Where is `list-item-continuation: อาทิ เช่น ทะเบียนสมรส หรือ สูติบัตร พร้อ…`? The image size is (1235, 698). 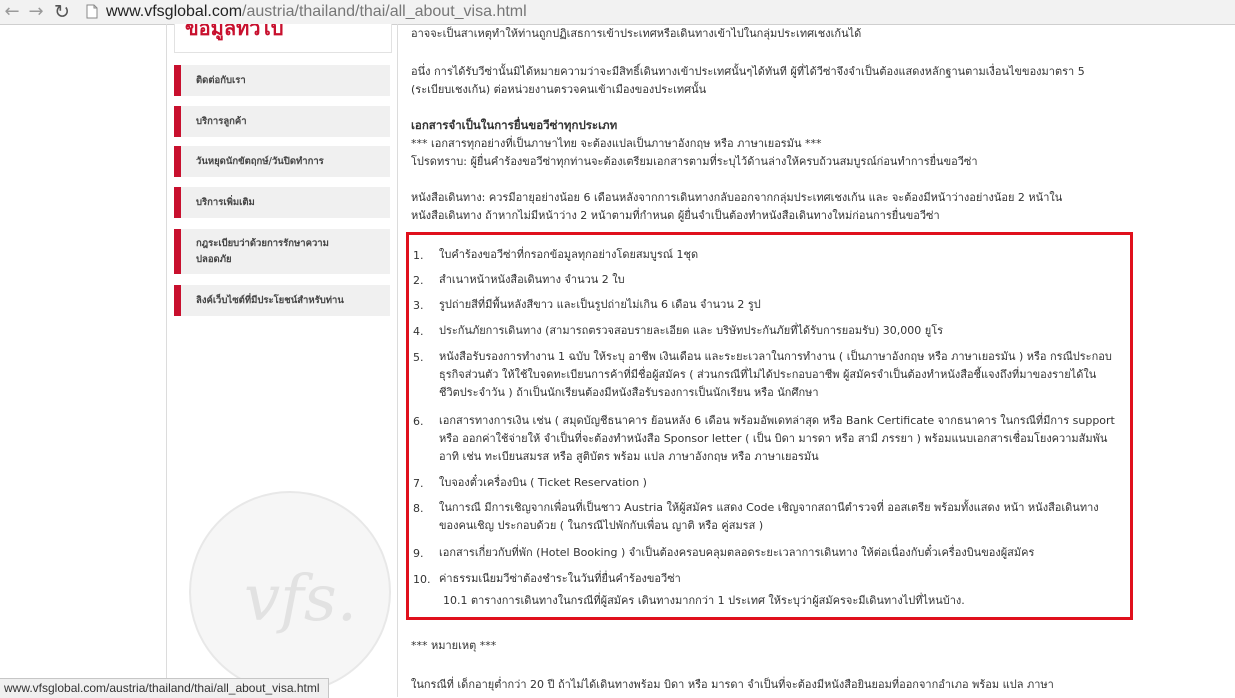 list-item-continuation: อาทิ เช่น ทะเบียนสมรส หรือ สูติบัตร พร้อ… is located at coordinates (629, 456).